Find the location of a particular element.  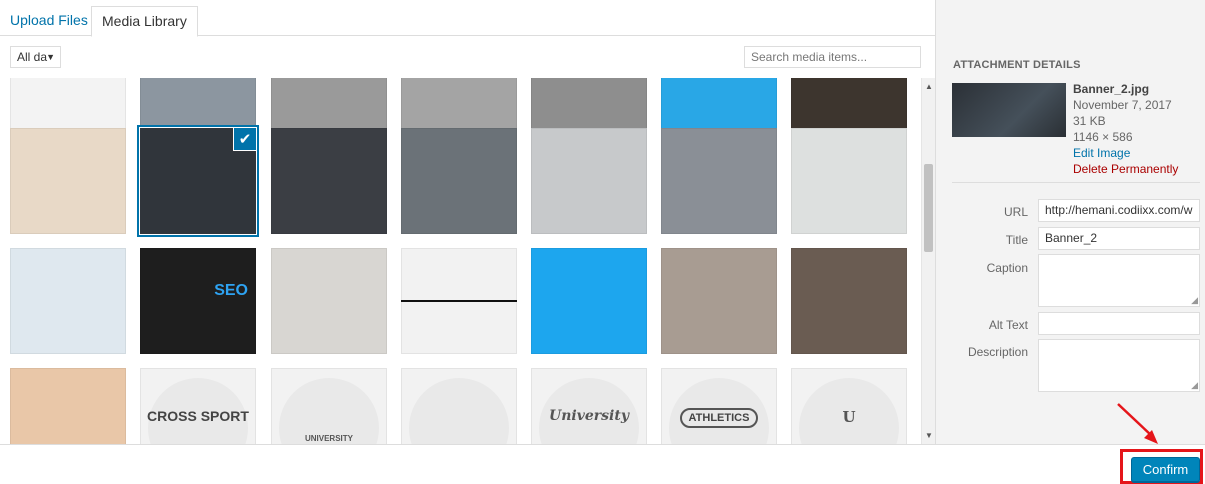

scroll-down-icon: ▼ is located at coordinates (929, 435).